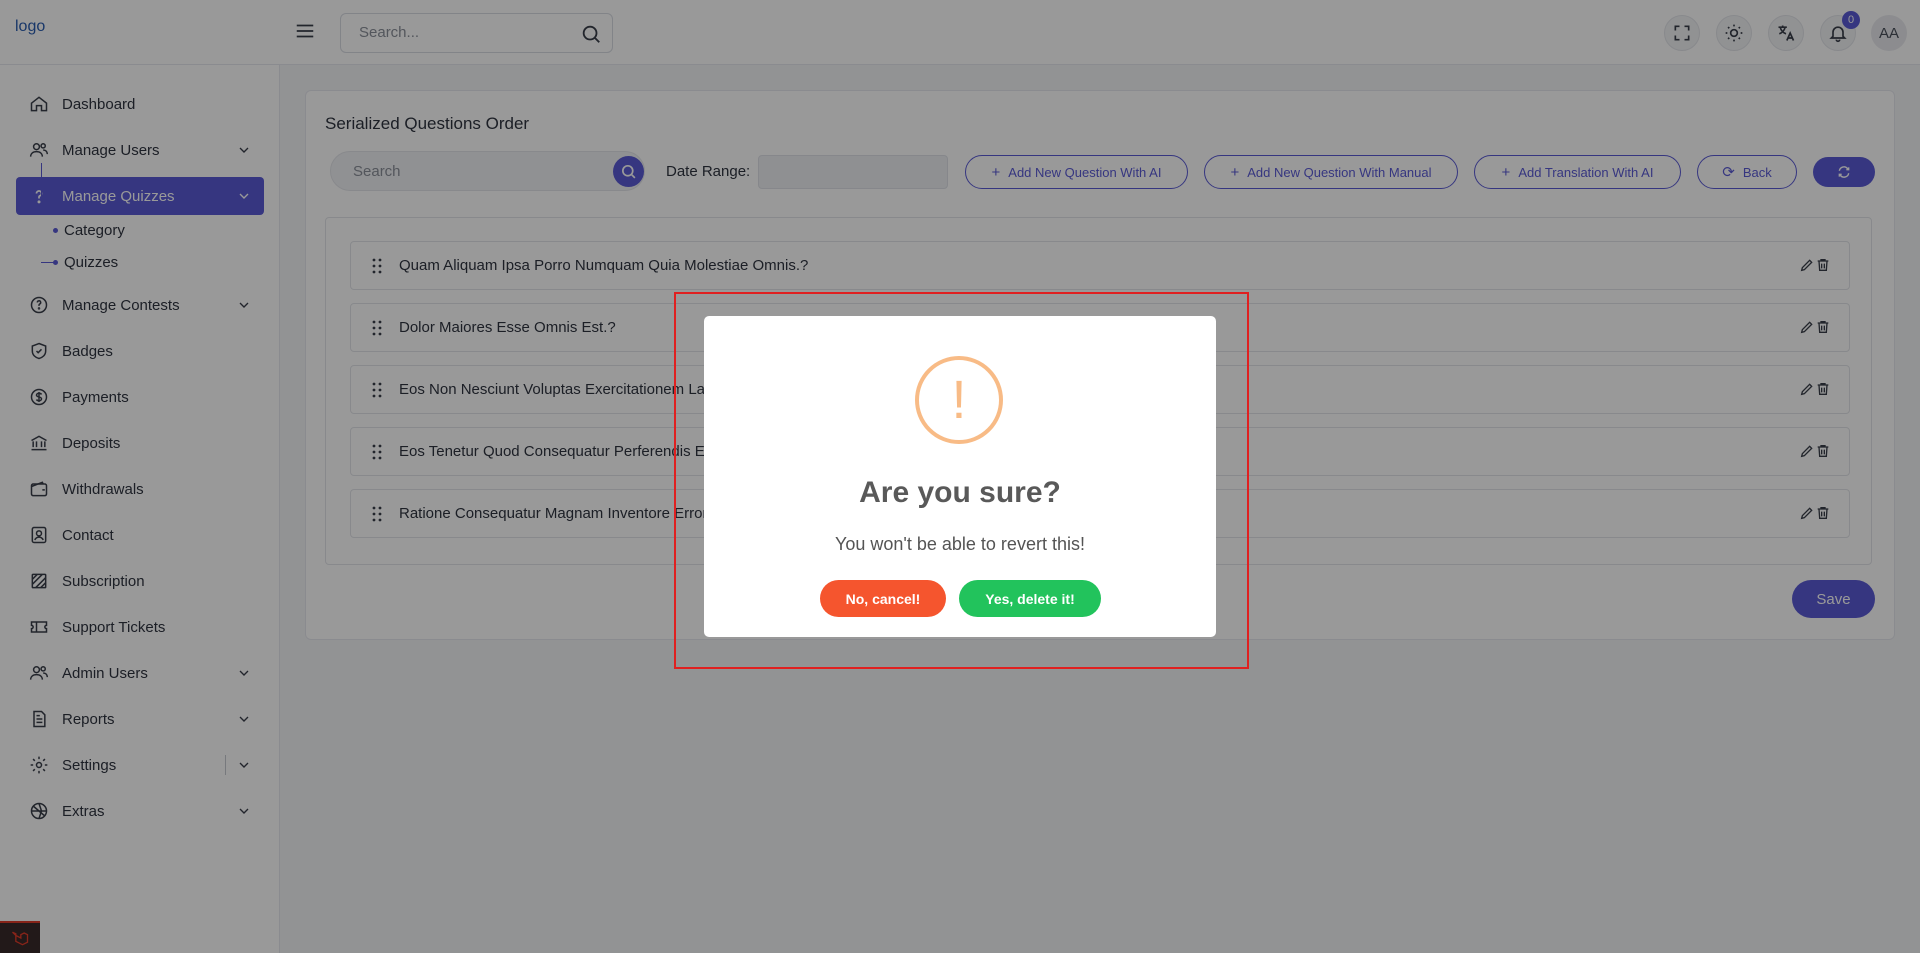 The height and width of the screenshot is (953, 1920). What do you see at coordinates (959, 400) in the screenshot?
I see `warning-icon: !` at bounding box center [959, 400].